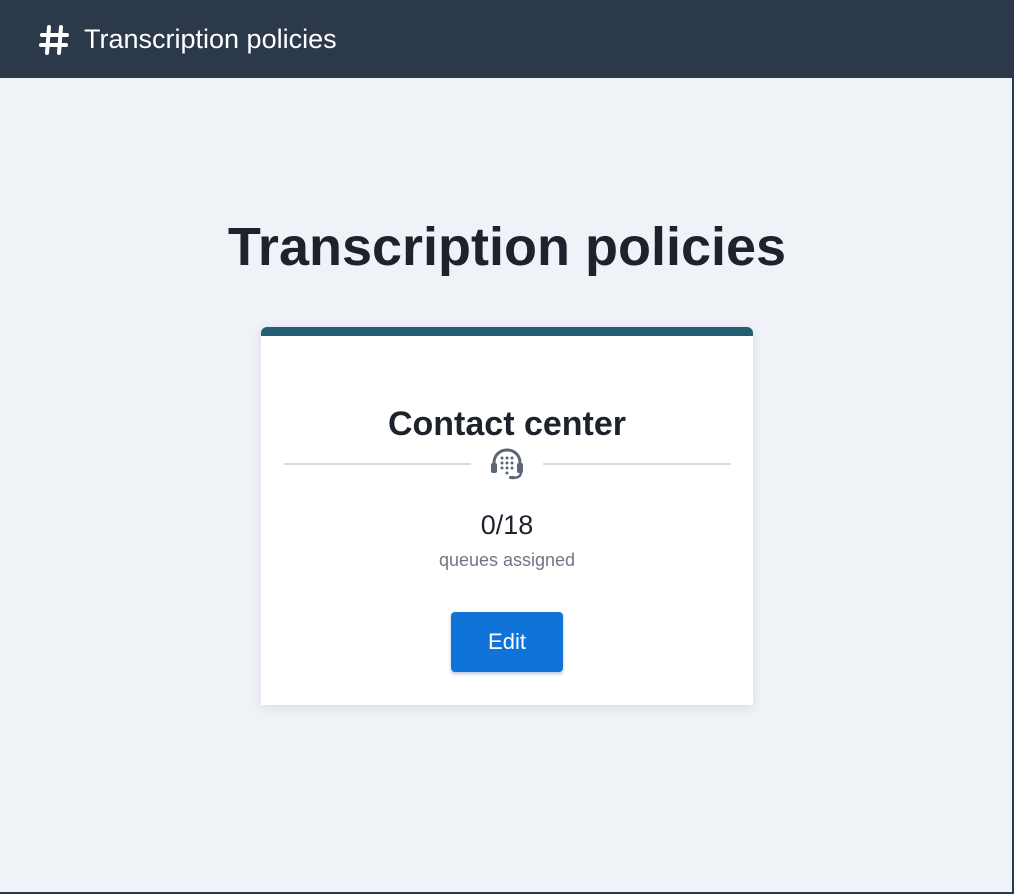  Describe the element at coordinates (507, 247) in the screenshot. I see `page-title: Transcription policies` at that location.